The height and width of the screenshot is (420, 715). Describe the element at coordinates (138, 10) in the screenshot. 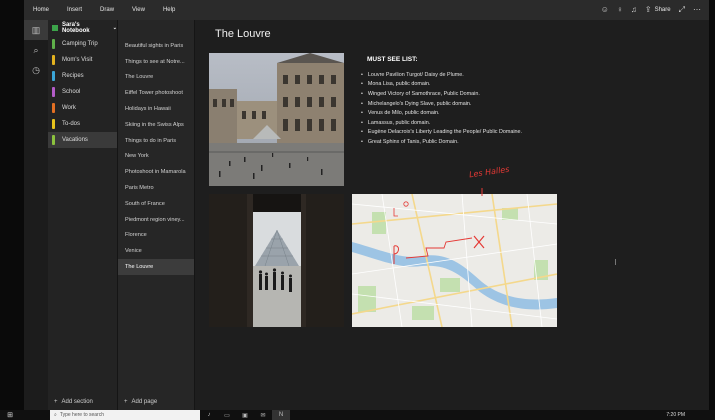

I see `menu-view: View` at that location.